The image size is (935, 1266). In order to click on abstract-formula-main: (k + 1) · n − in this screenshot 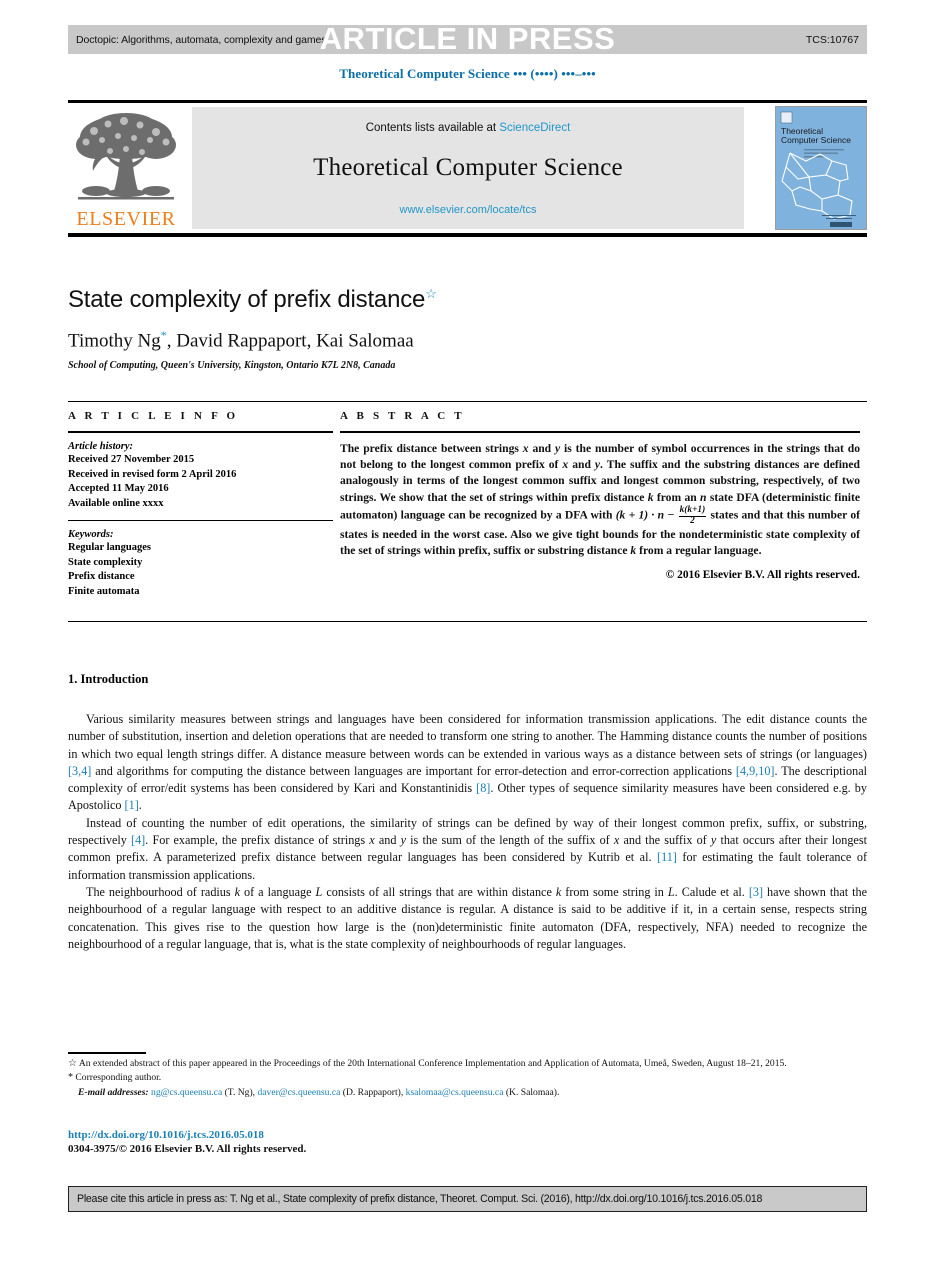, I will do `click(646, 515)`.